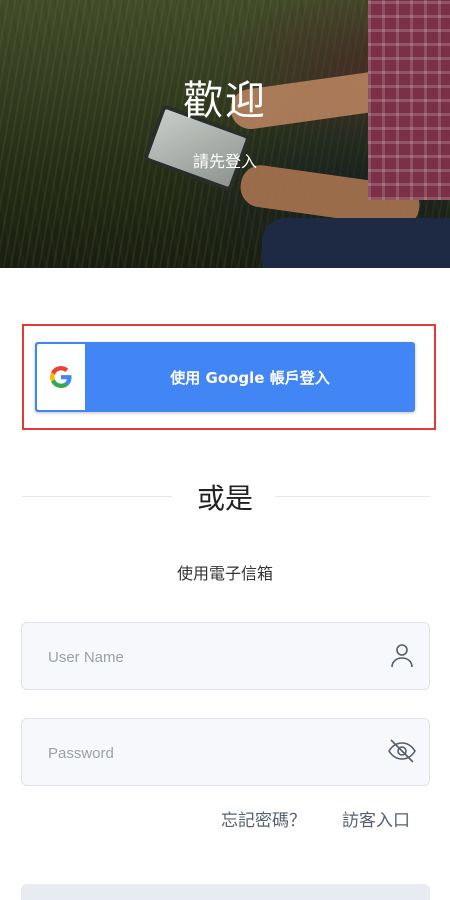 This screenshot has width=450, height=900. I want to click on username-input, so click(213, 657).